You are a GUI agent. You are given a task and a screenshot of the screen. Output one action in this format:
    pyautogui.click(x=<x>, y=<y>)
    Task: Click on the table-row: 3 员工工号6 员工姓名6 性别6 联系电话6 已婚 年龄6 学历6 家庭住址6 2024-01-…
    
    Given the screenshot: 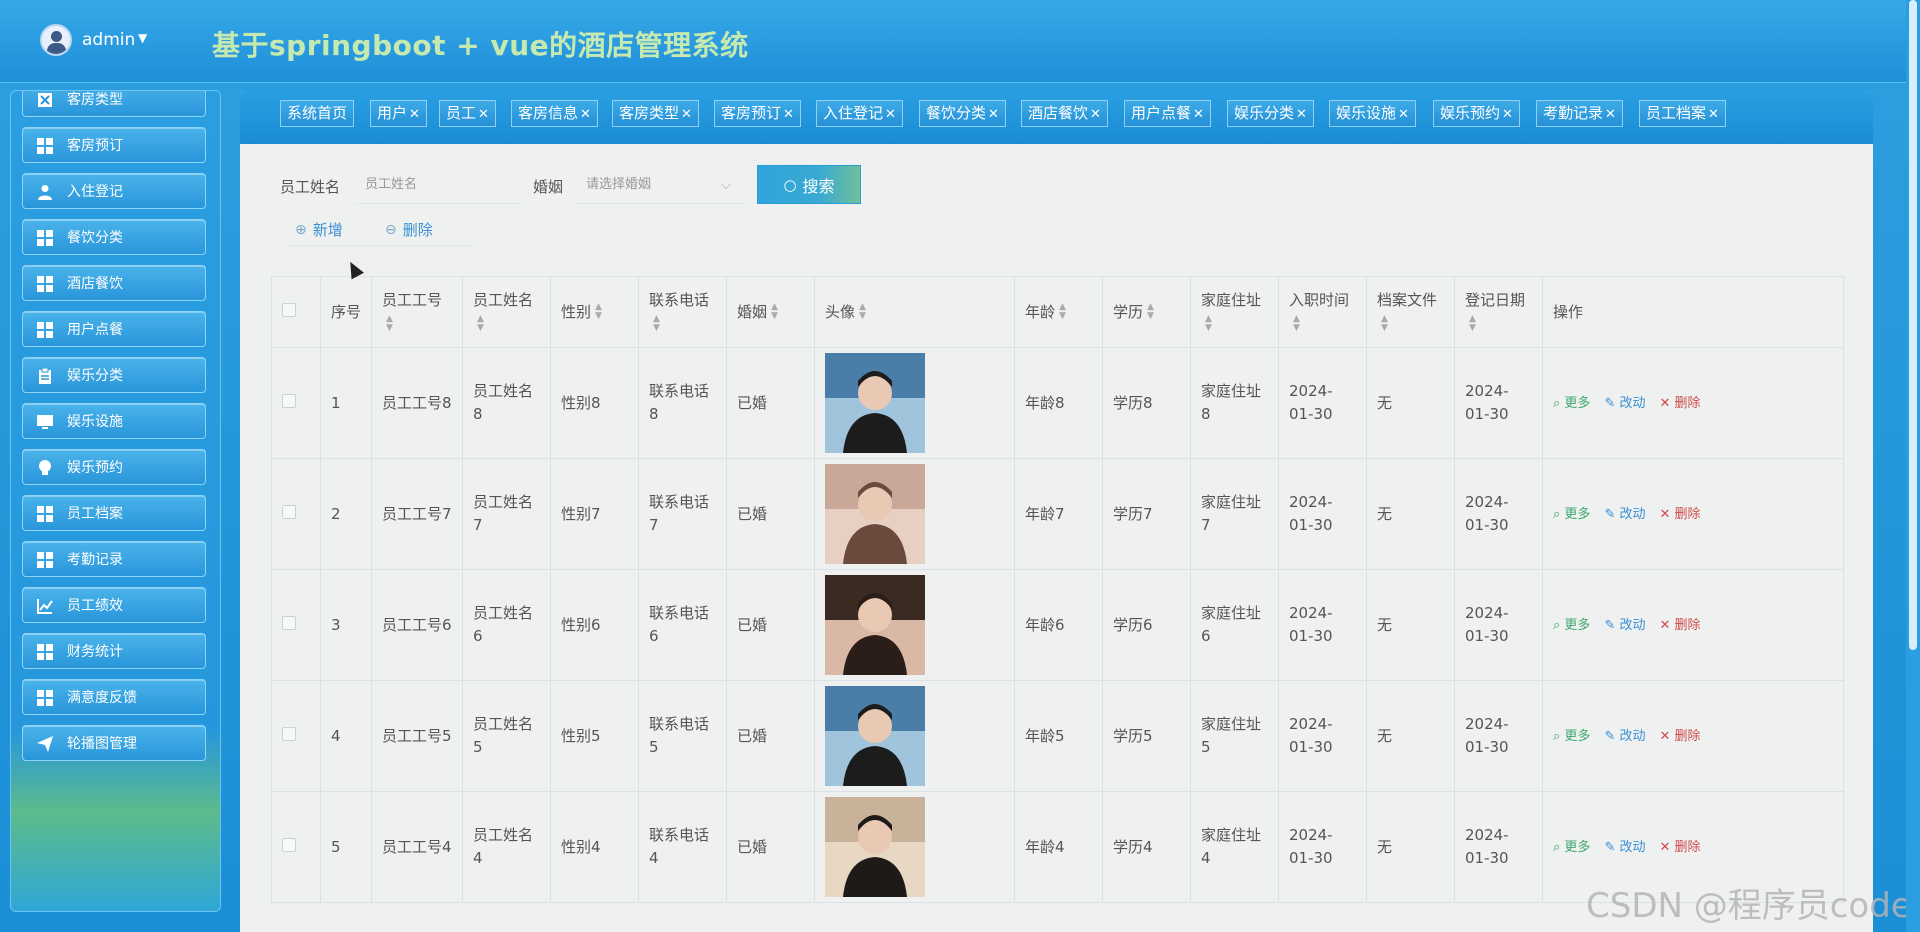 What is the action you would take?
    pyautogui.click(x=1057, y=625)
    